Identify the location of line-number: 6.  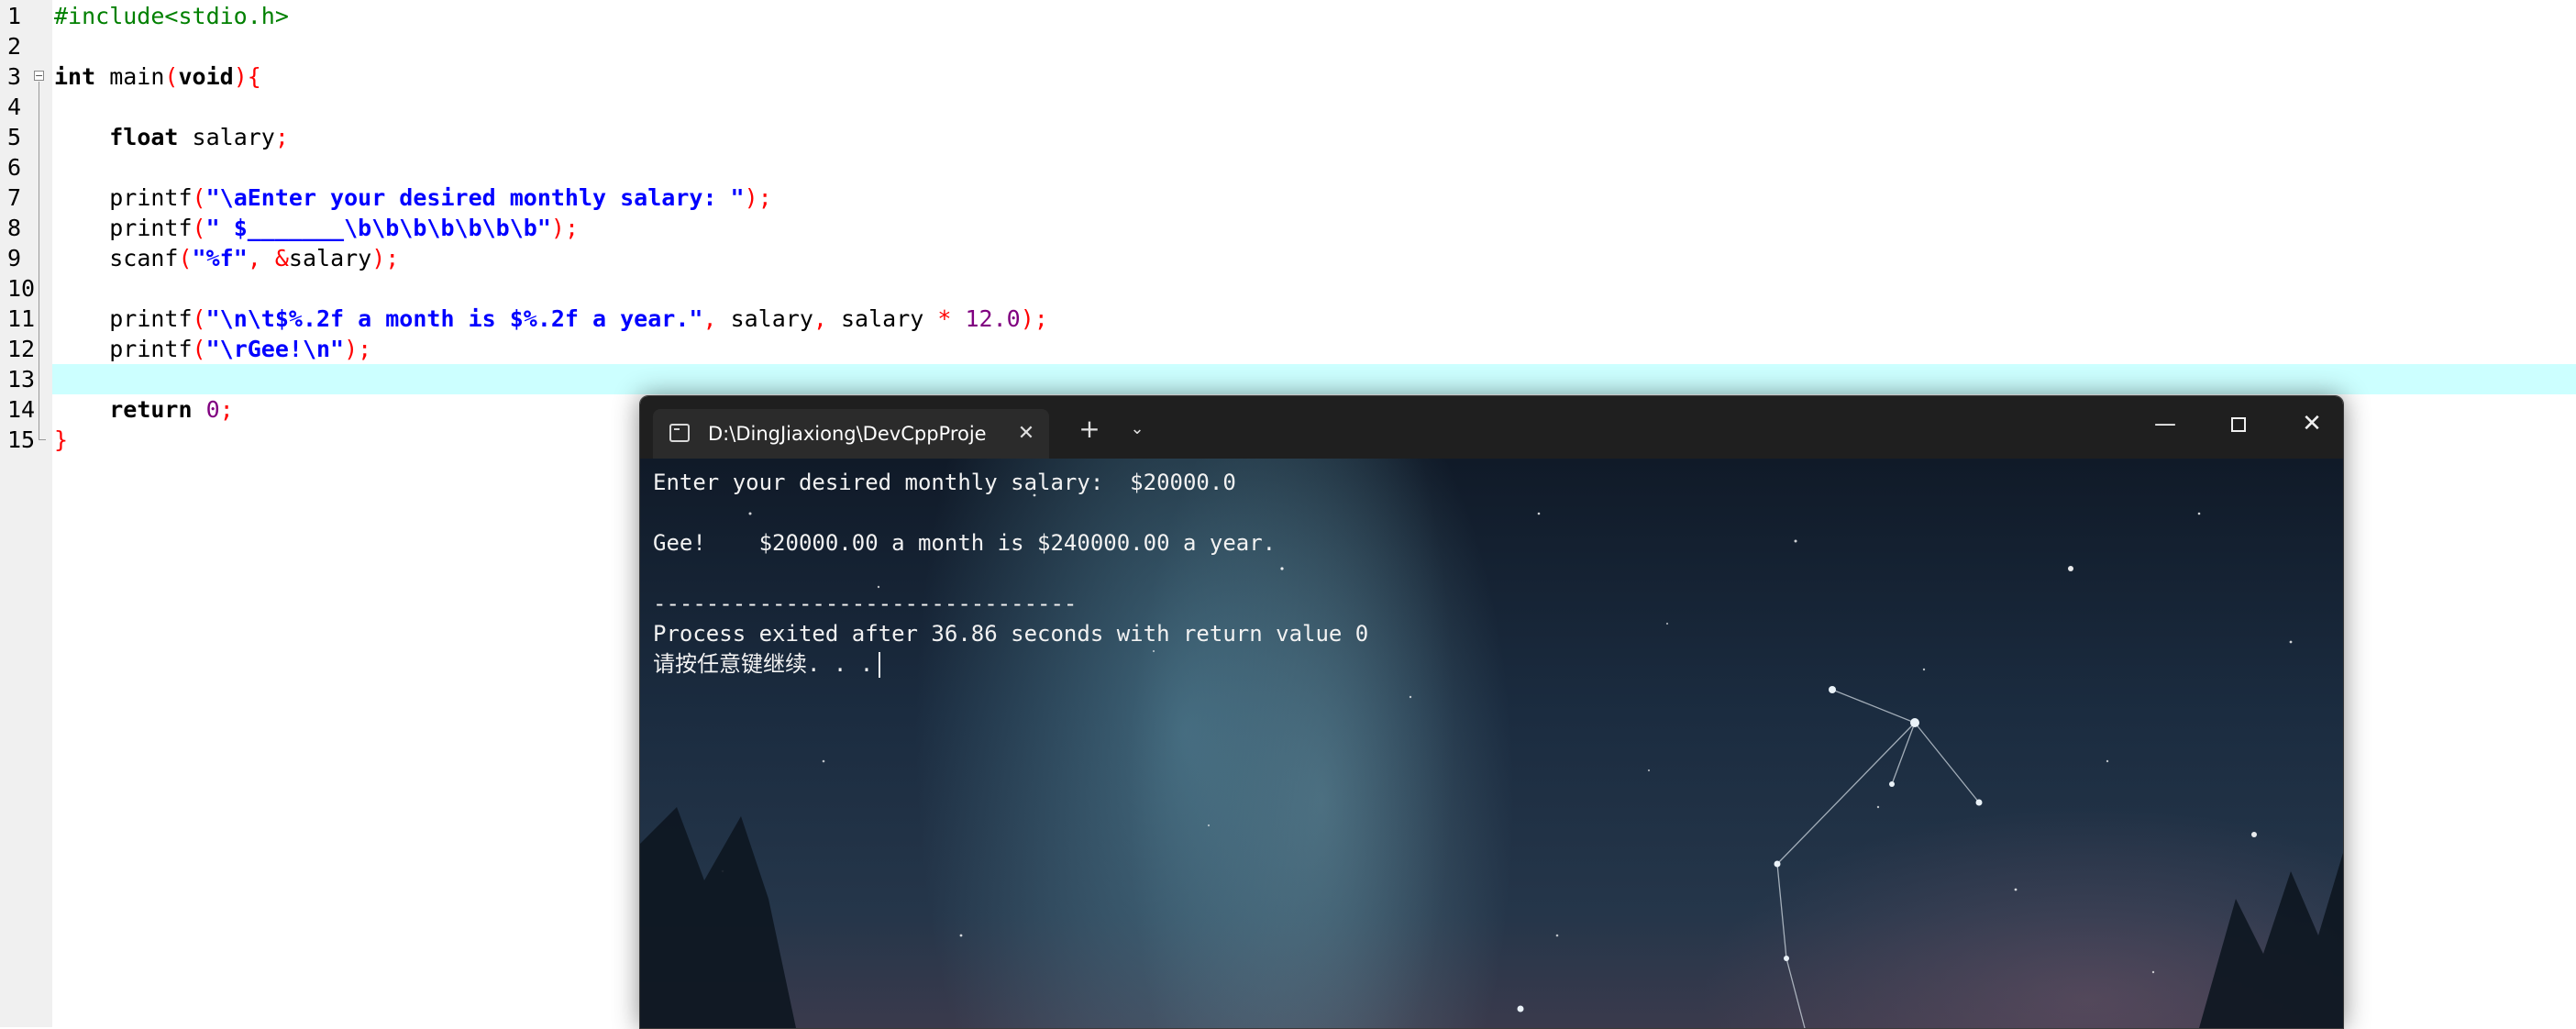
(14, 167).